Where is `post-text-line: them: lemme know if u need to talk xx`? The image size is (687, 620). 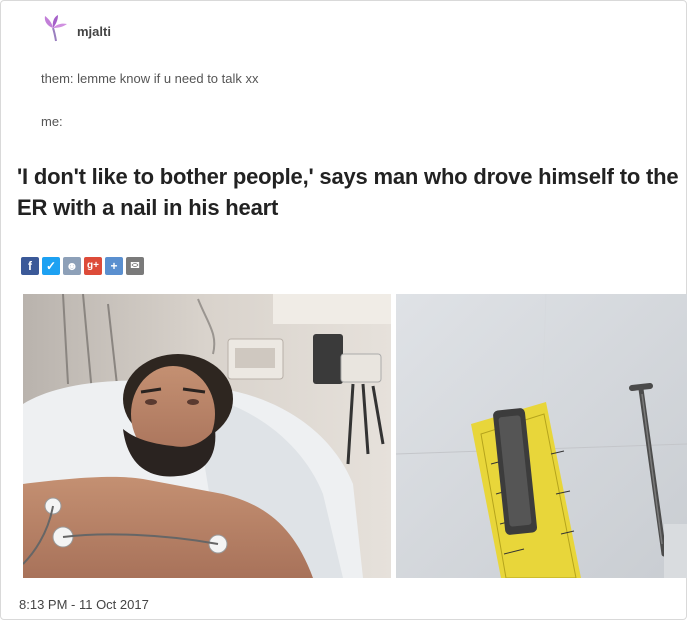 post-text-line: them: lemme know if u need to talk xx is located at coordinates (150, 78).